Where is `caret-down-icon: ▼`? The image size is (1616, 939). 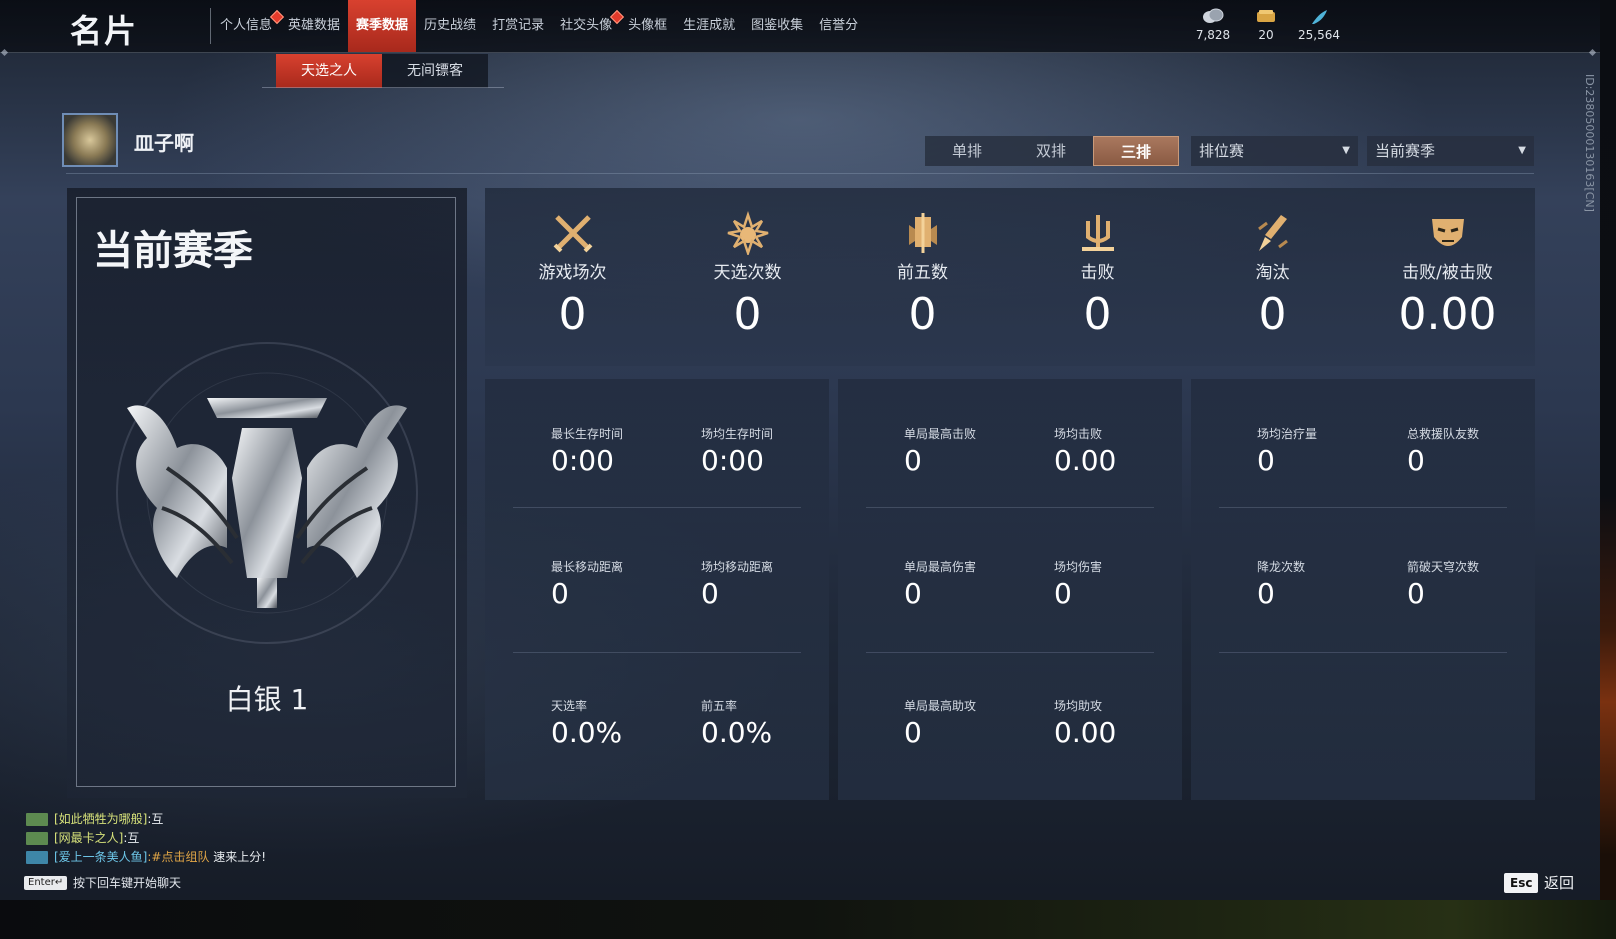
caret-down-icon: ▼ is located at coordinates (1522, 150).